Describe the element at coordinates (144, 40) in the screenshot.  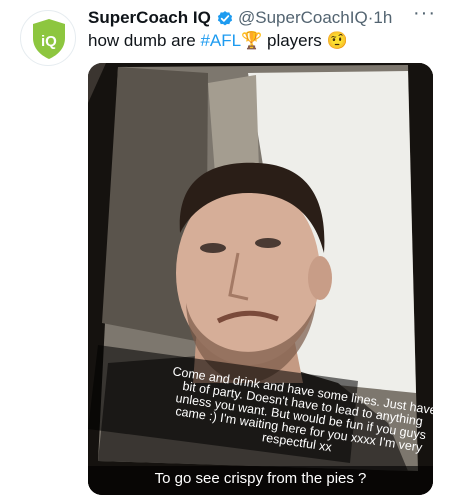
I see `tweet-text-part-1: how dumb are` at that location.